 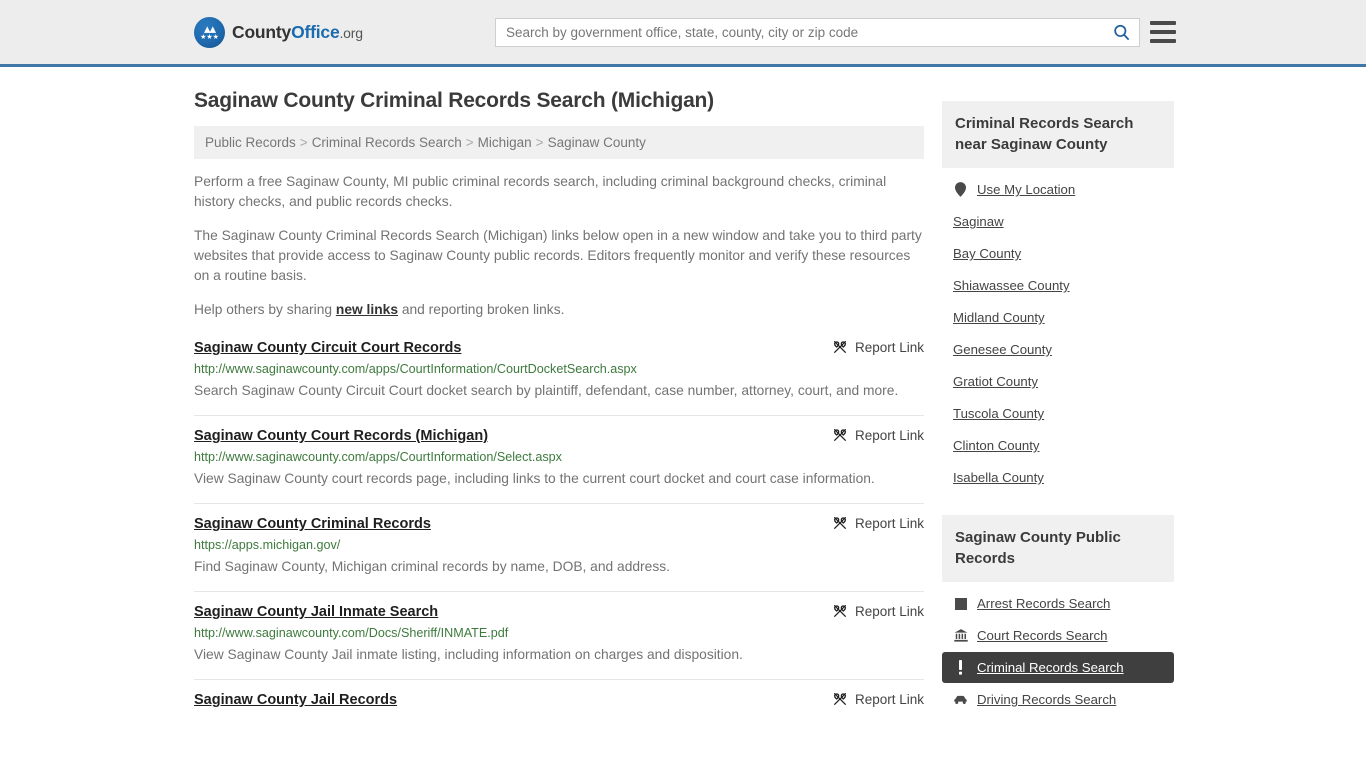 I want to click on sidebar-item-label: Midland County, so click(x=999, y=317).